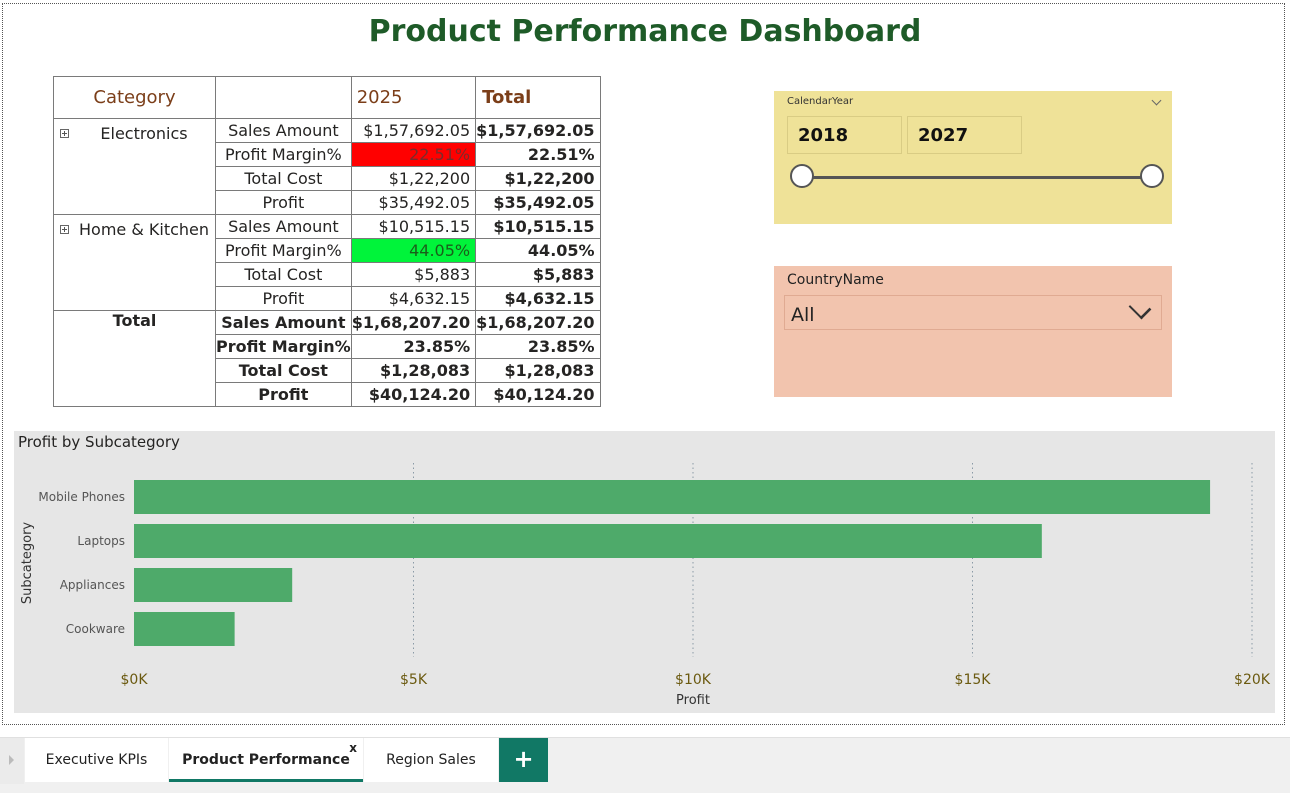  Describe the element at coordinates (134, 262) in the screenshot. I see `category-cell-home-kitchen: Home & Kitchen` at that location.